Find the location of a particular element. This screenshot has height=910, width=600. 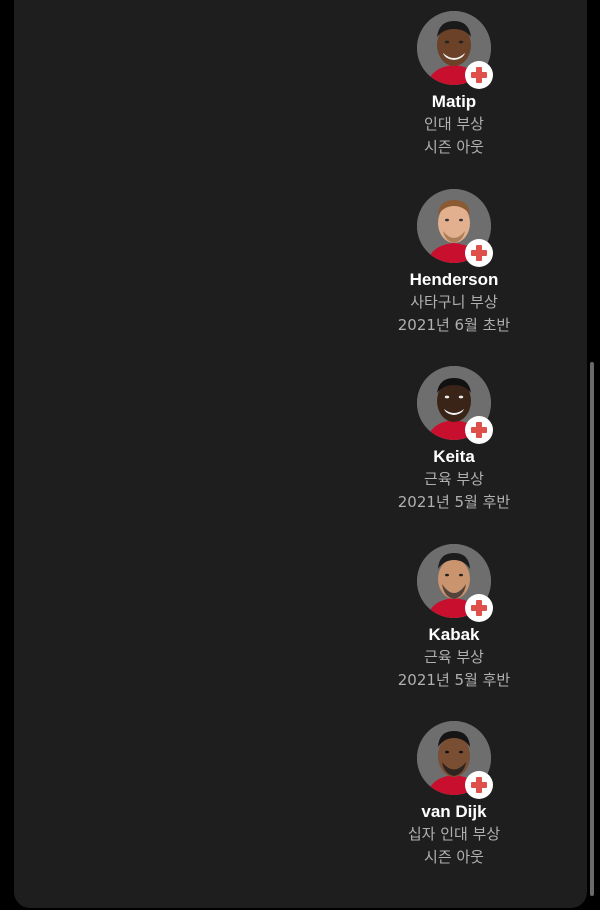

return-date: 2021년 6월 초반 is located at coordinates (454, 325).